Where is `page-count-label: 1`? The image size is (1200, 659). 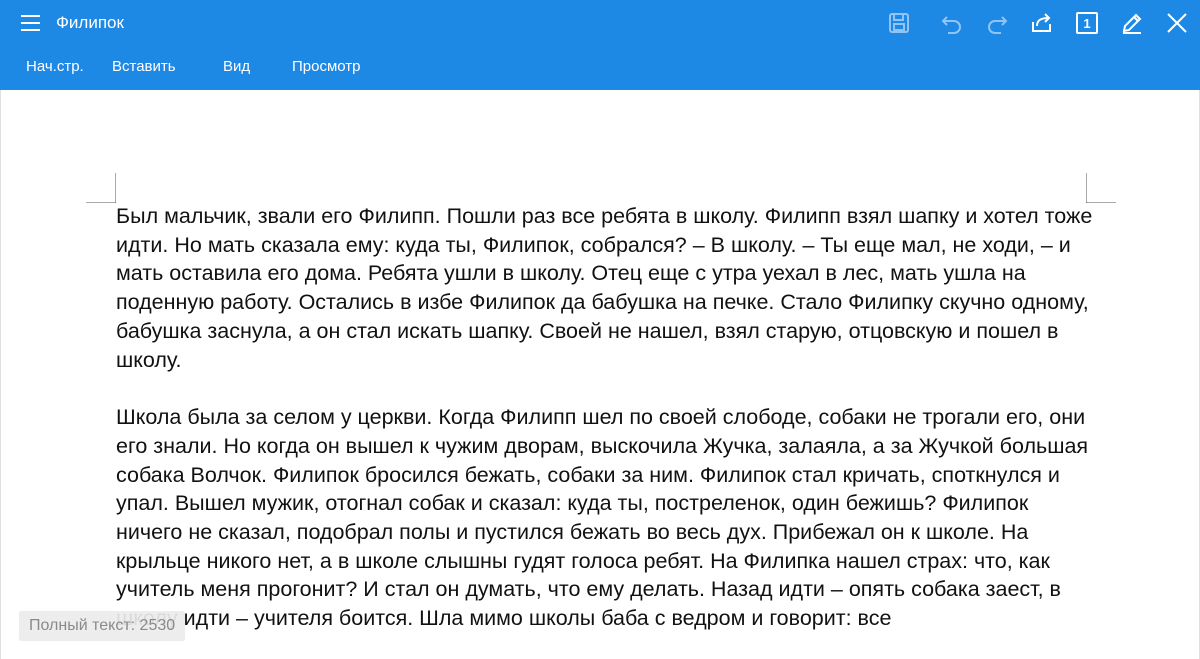 page-count-label: 1 is located at coordinates (1087, 23).